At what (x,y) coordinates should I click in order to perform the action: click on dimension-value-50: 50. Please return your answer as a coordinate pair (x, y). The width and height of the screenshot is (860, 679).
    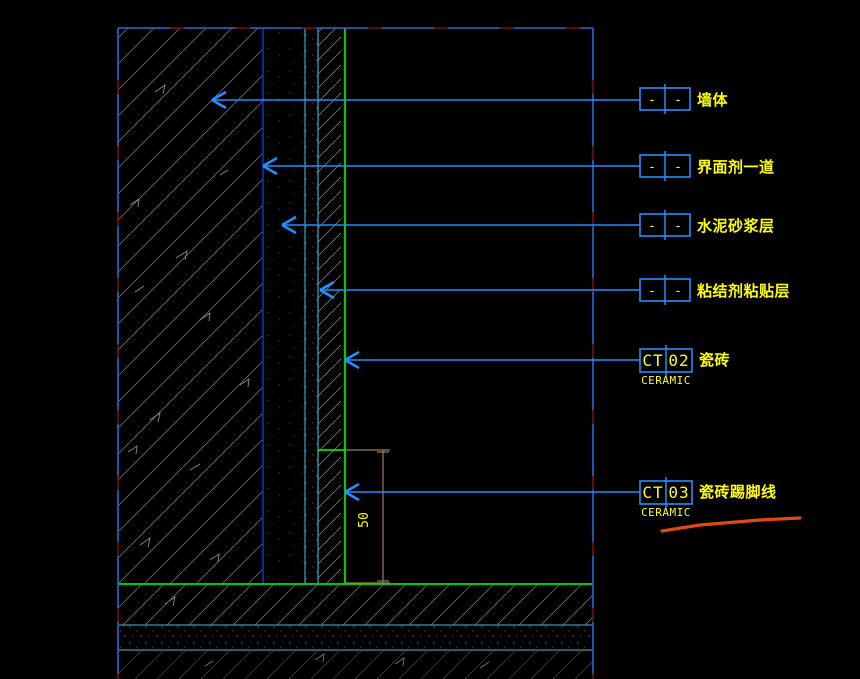
    Looking at the image, I should click on (364, 520).